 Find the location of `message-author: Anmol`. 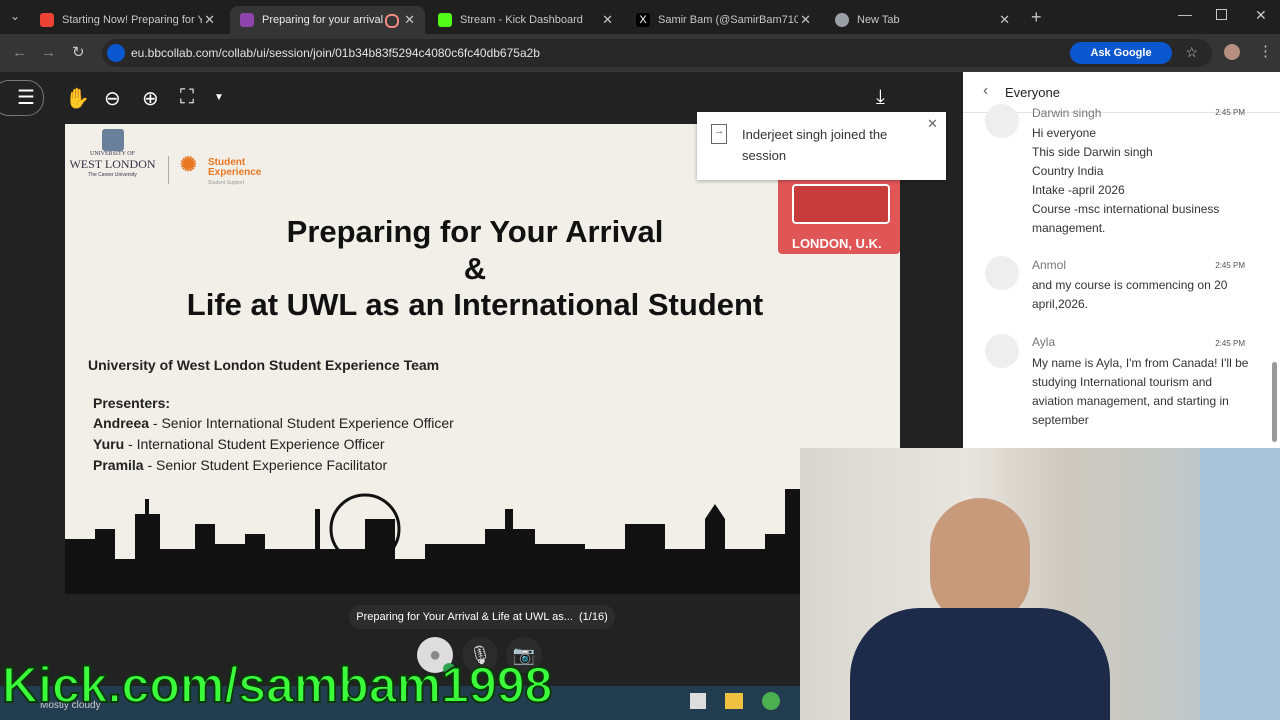

message-author: Anmol is located at coordinates (1049, 265).